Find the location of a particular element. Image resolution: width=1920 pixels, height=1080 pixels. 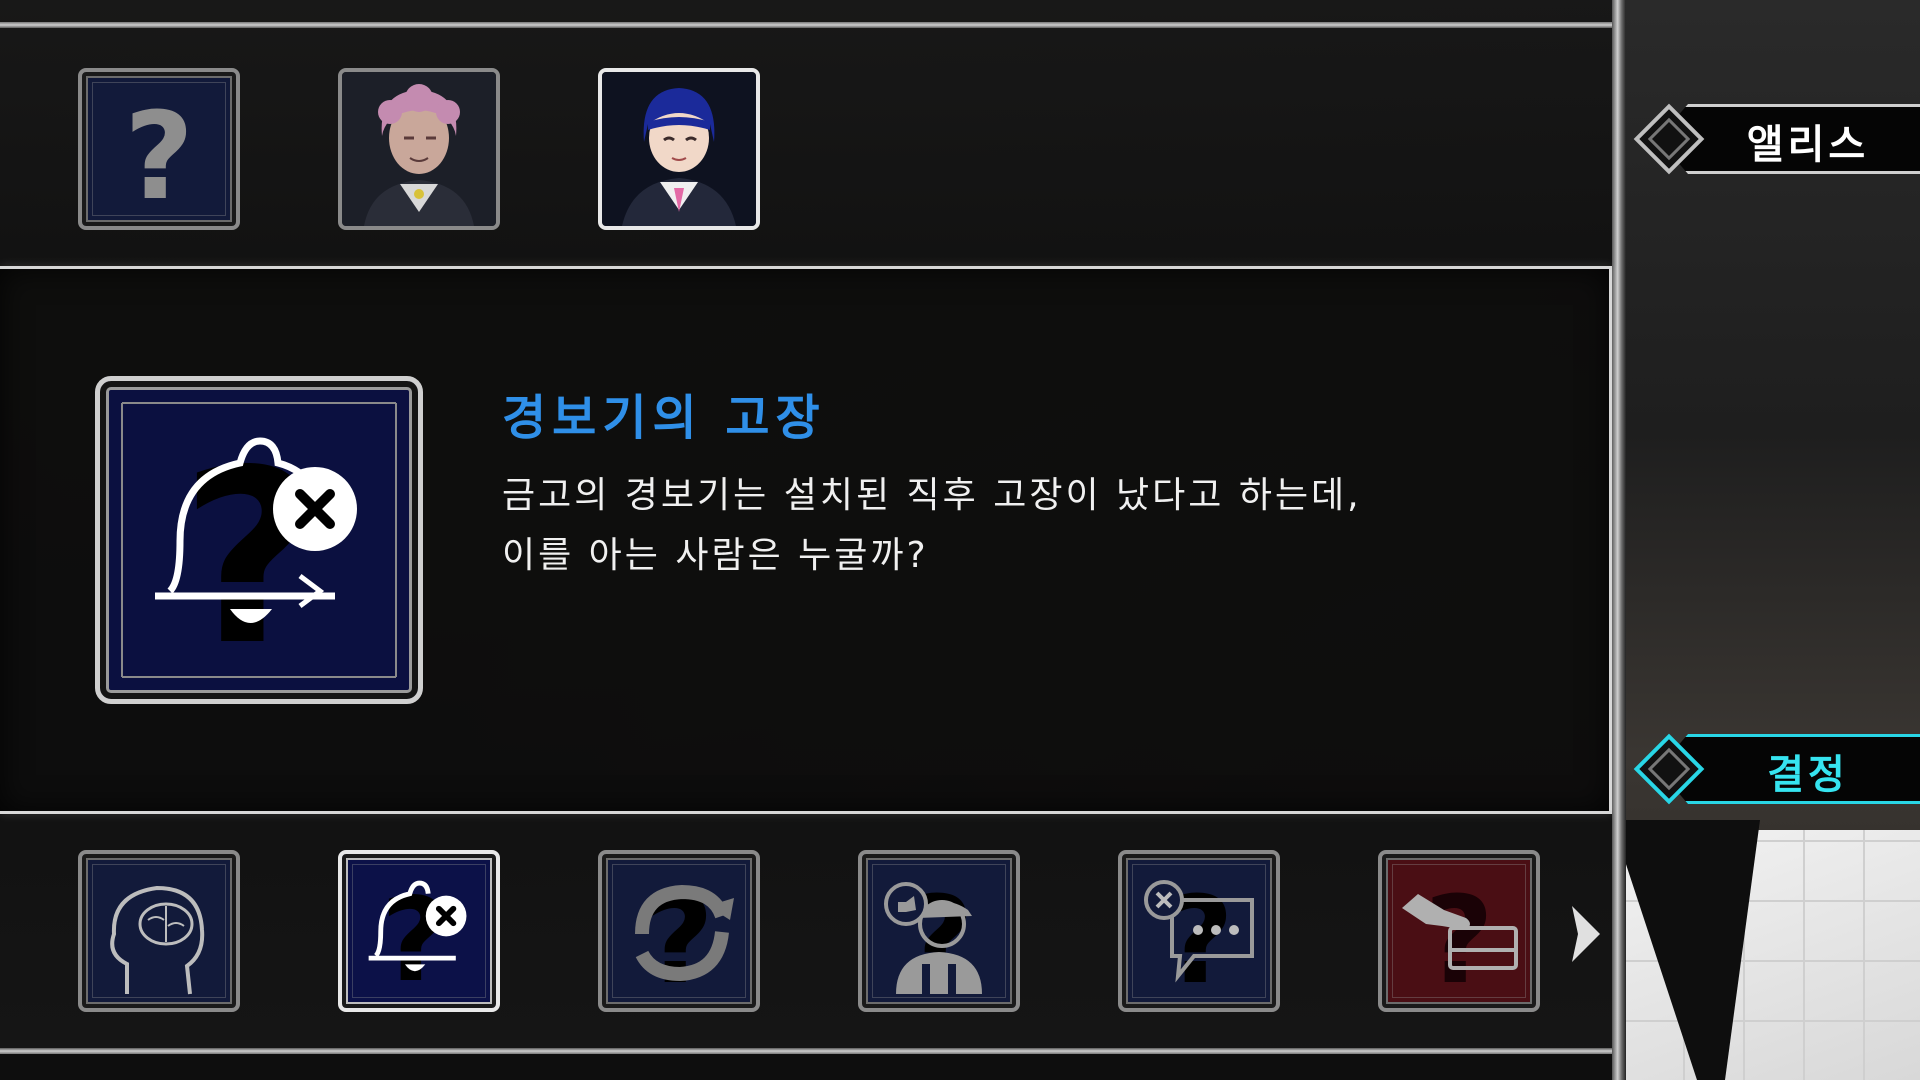

hand-card-icon: ? is located at coordinates (1460, 940).